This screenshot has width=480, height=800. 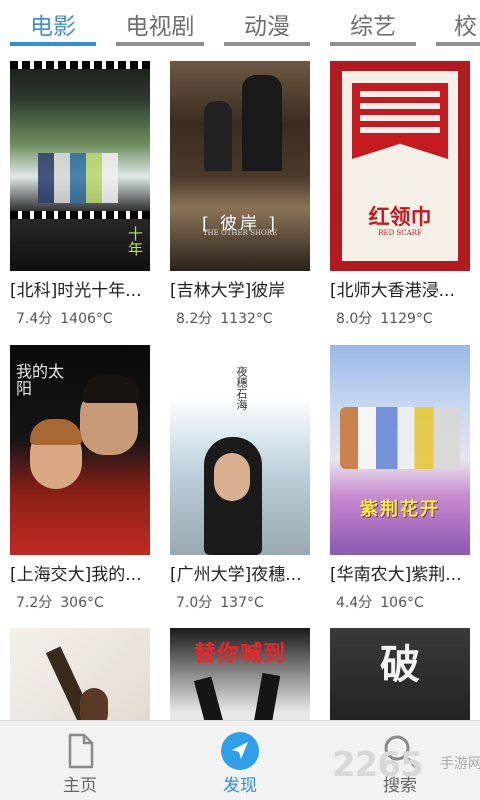 I want to click on movie-meta: 8.2分 1132°C, so click(x=224, y=318).